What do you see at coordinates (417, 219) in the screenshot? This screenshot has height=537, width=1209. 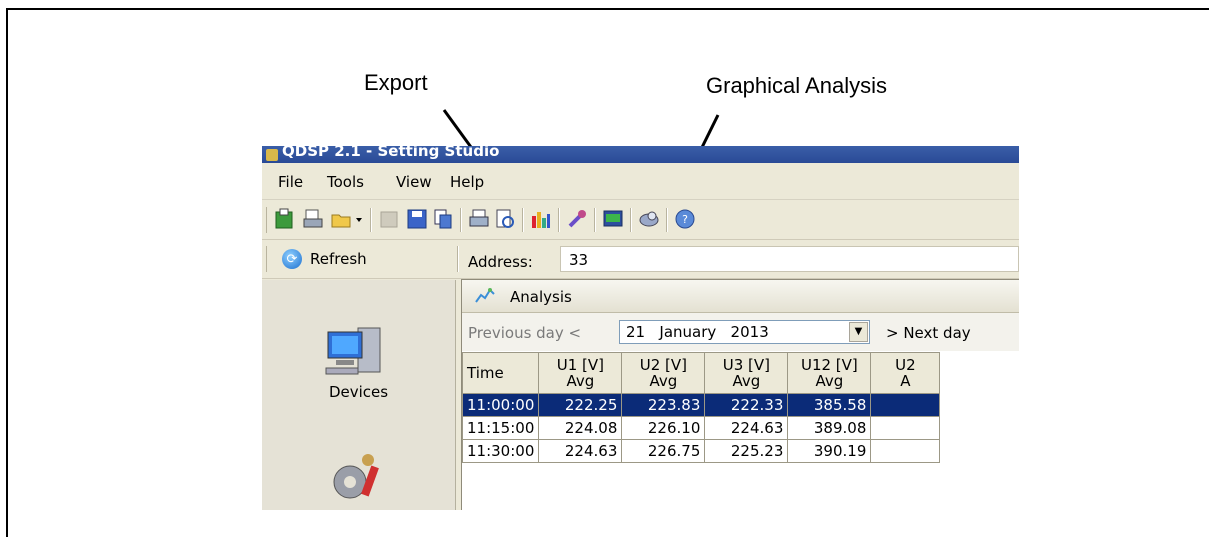 I see `save-icon` at bounding box center [417, 219].